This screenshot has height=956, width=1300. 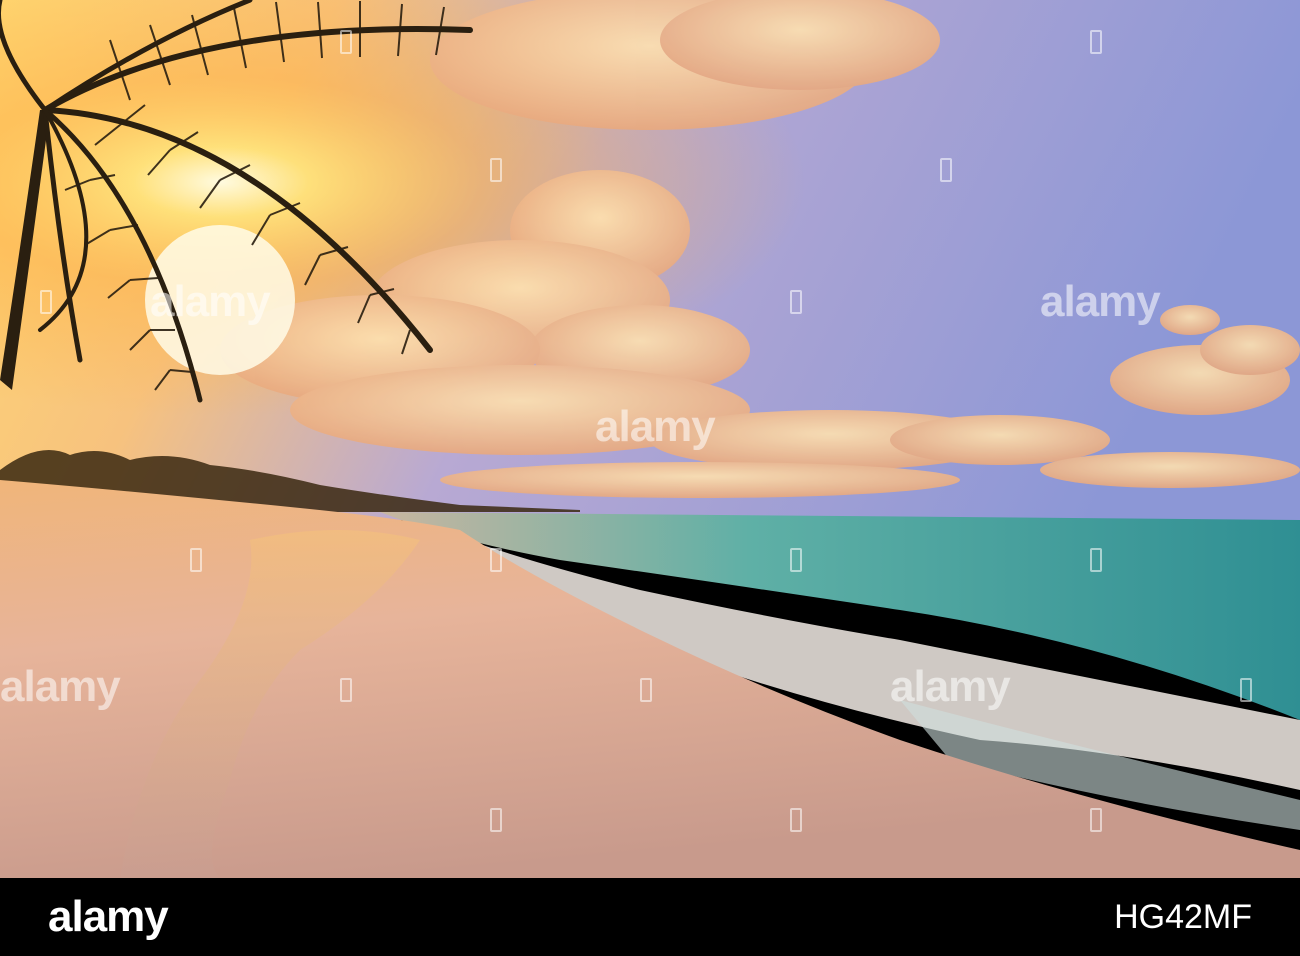 I want to click on stock-footer-bar: alamy HG42MF, so click(x=650, y=917).